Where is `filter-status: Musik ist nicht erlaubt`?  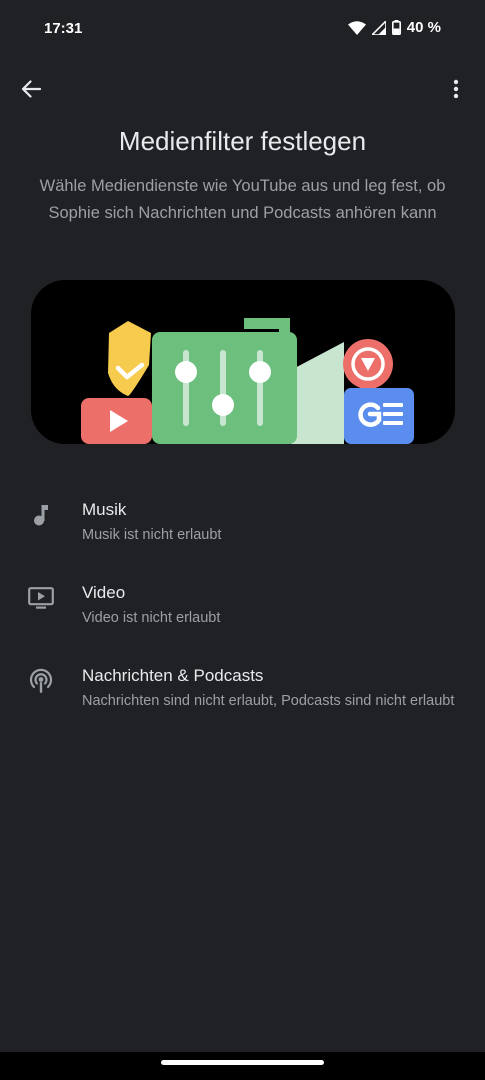 filter-status: Musik ist nicht erlaubt is located at coordinates (152, 535).